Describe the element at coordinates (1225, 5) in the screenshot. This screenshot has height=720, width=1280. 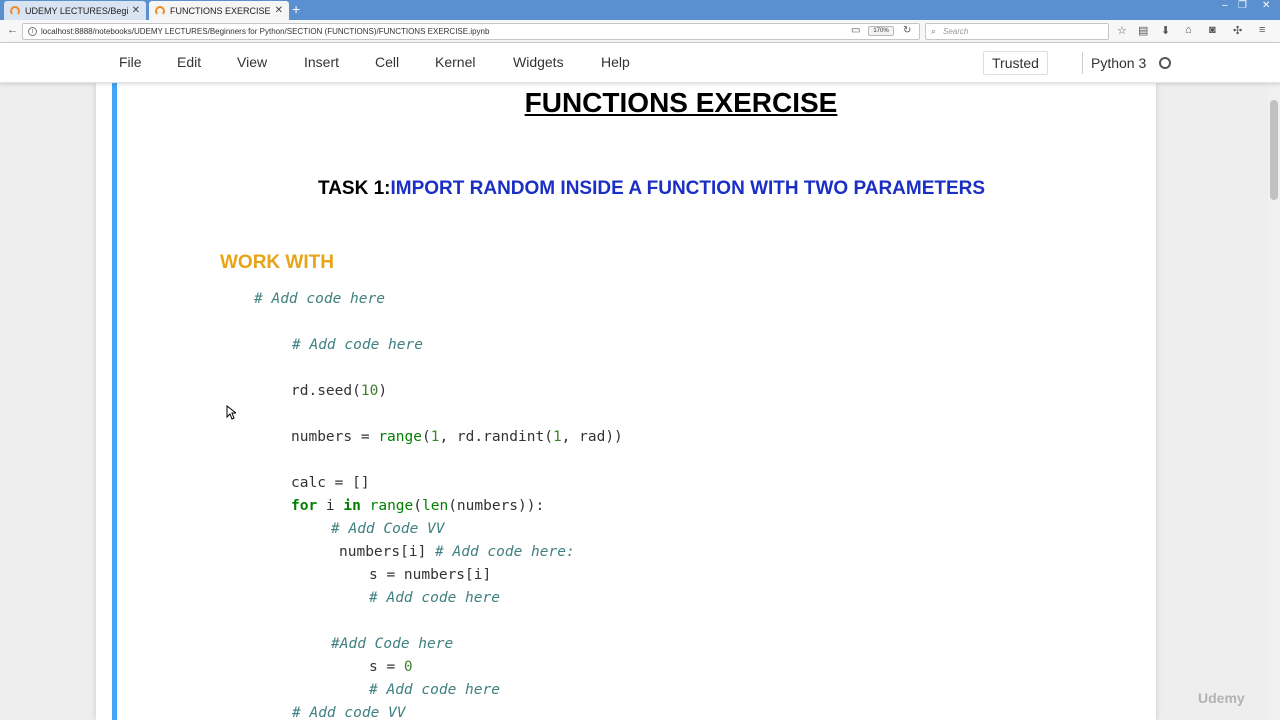
I see `minimize-icon: –` at that location.